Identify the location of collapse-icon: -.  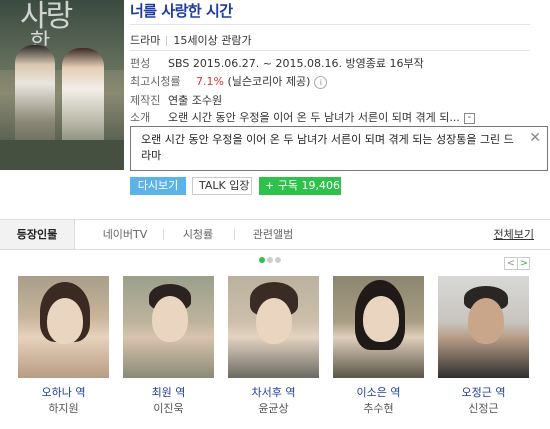
(469, 118).